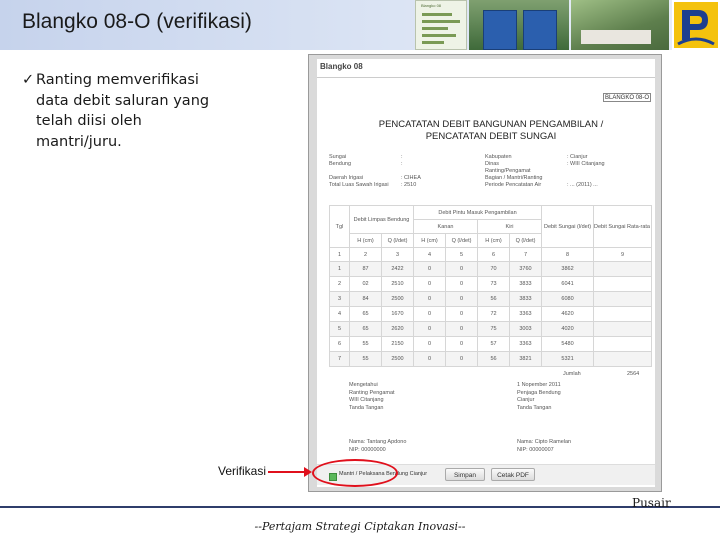  What do you see at coordinates (493, 329) in the screenshot?
I see `table-cell: 75` at bounding box center [493, 329].